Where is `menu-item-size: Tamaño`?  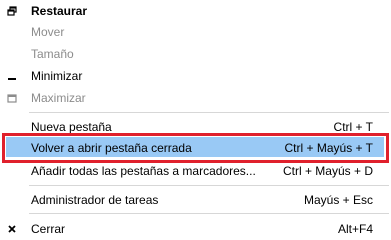 menu-item-size: Tamaño is located at coordinates (195, 54).